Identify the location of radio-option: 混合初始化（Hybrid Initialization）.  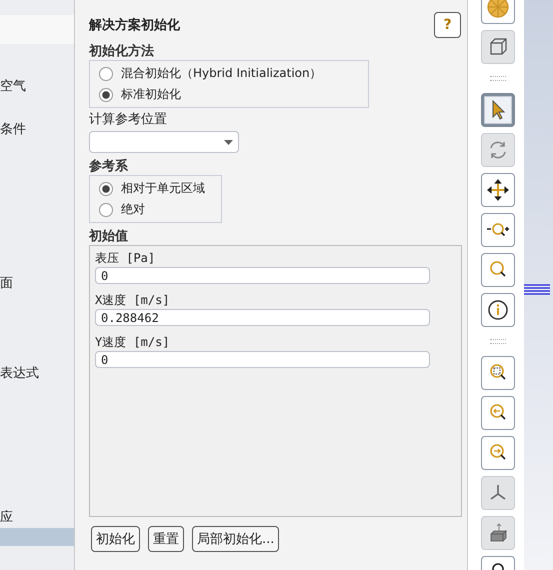
(229, 73).